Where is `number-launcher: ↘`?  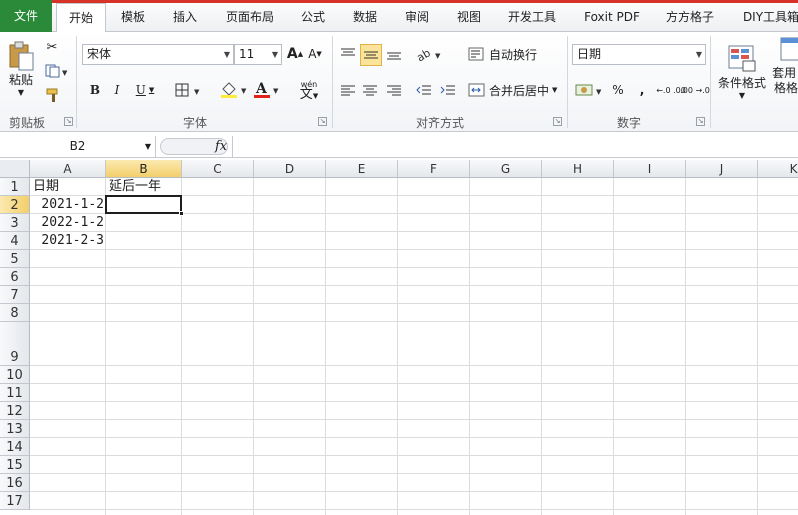 number-launcher: ↘ is located at coordinates (700, 121).